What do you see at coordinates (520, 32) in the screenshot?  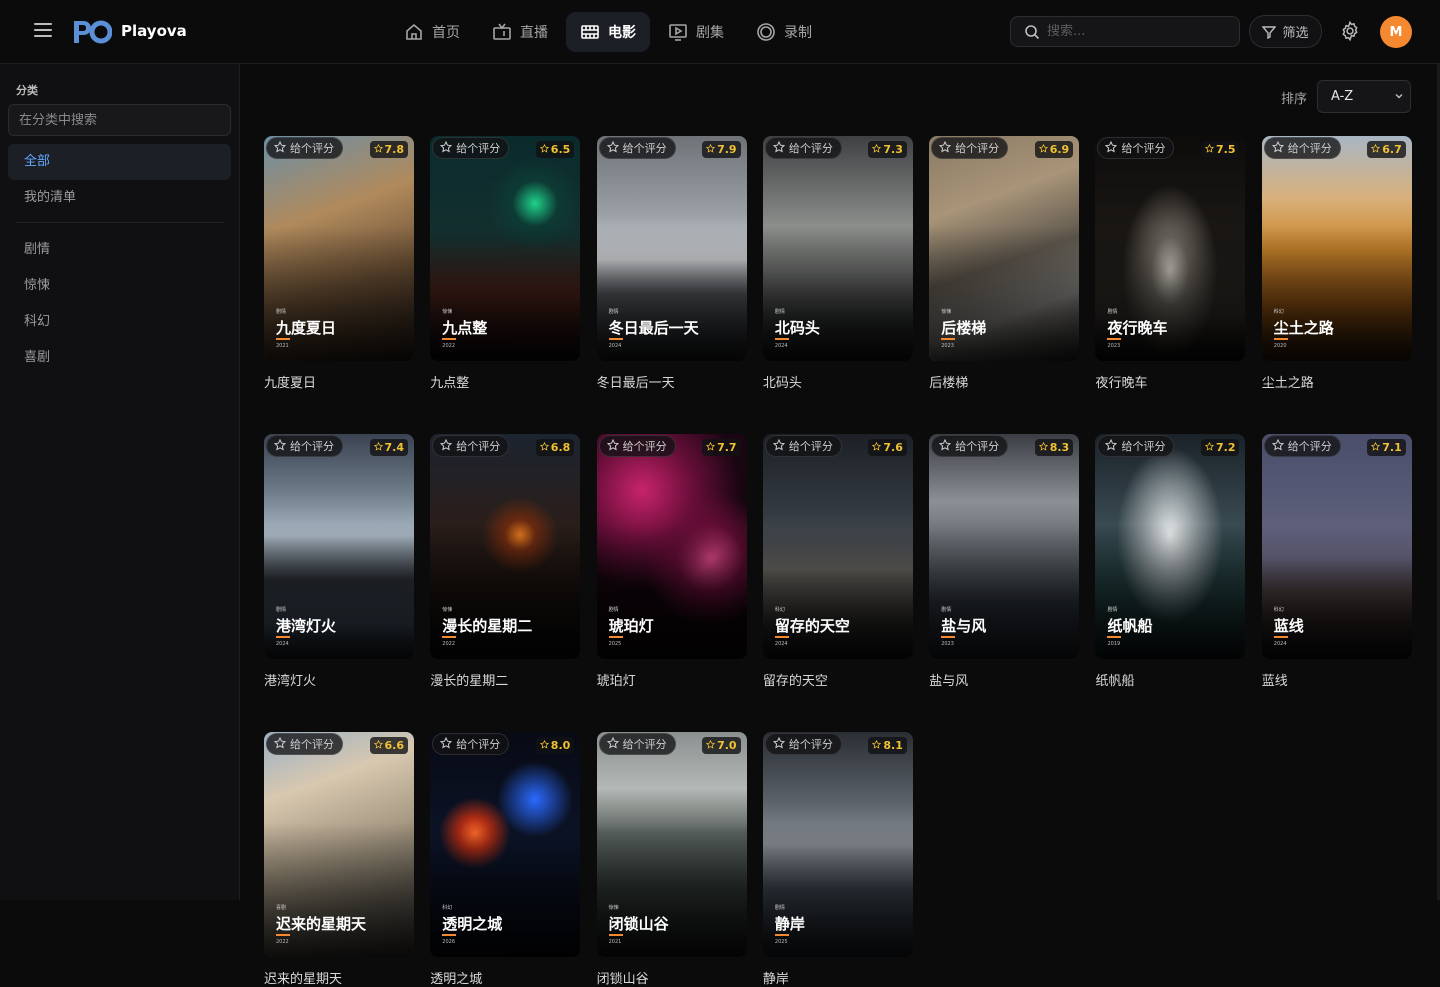 I see `nav-live: 直播` at bounding box center [520, 32].